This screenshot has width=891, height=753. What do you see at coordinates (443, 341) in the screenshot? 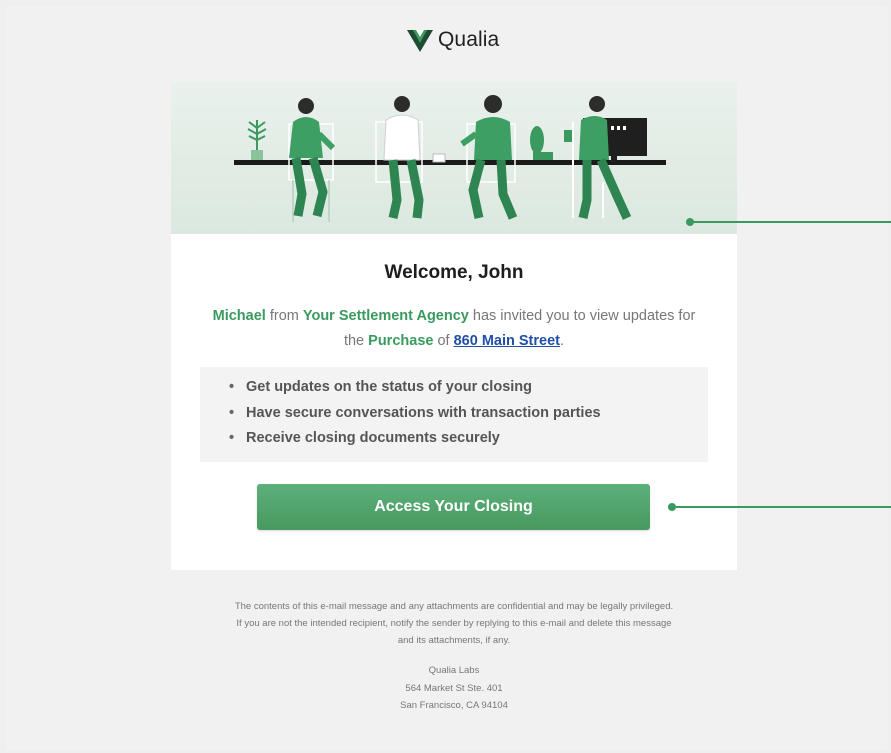
I see `invite-text-of: of` at bounding box center [443, 341].